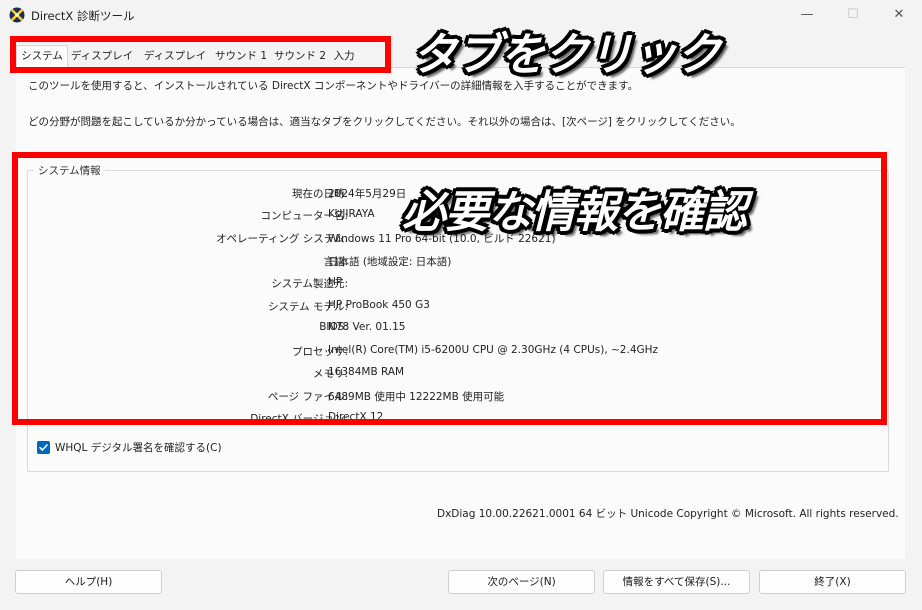  What do you see at coordinates (83, 16) in the screenshot?
I see `window-title: DirectX 診断ツール` at bounding box center [83, 16].